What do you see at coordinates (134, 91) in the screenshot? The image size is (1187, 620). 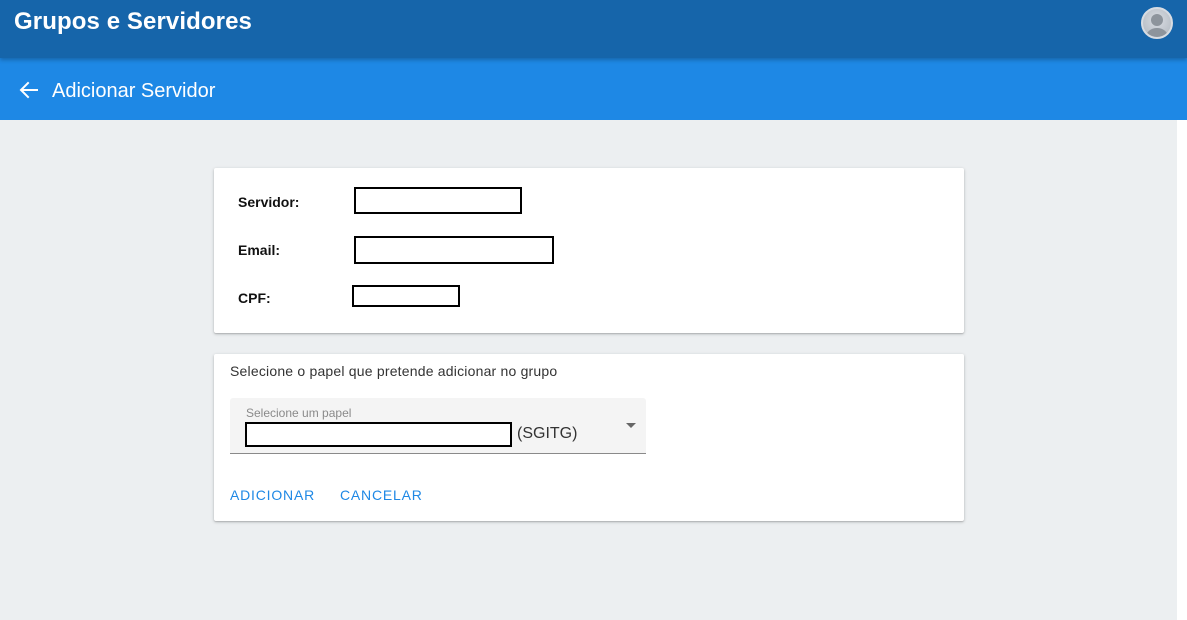 I see `page-title: Adicionar Servidor` at bounding box center [134, 91].